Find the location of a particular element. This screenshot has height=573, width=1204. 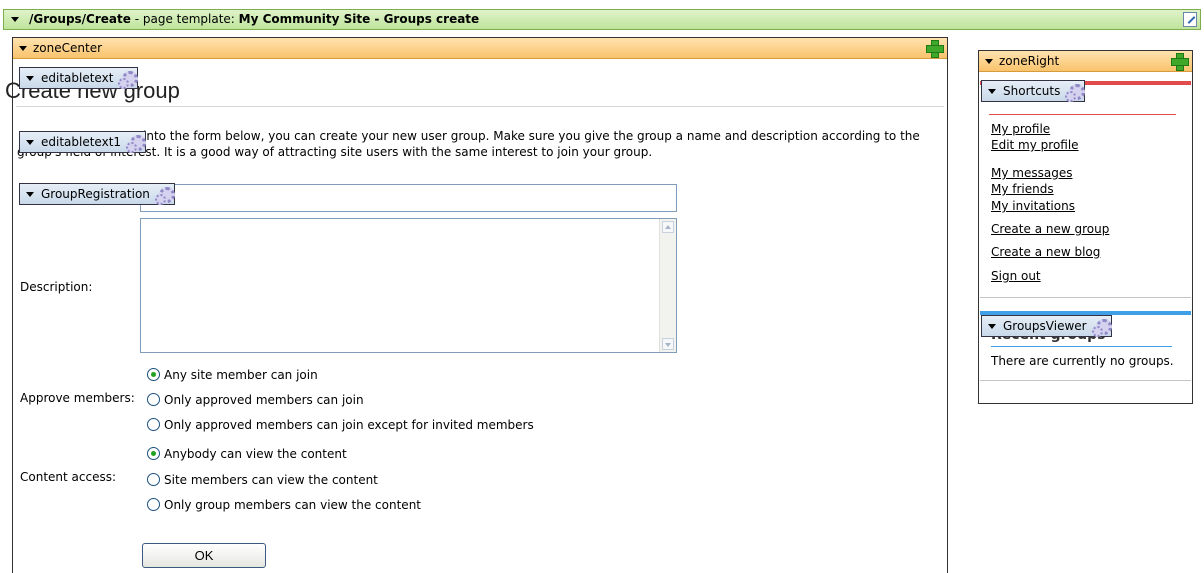

radio-label: Any site member can join is located at coordinates (241, 375).